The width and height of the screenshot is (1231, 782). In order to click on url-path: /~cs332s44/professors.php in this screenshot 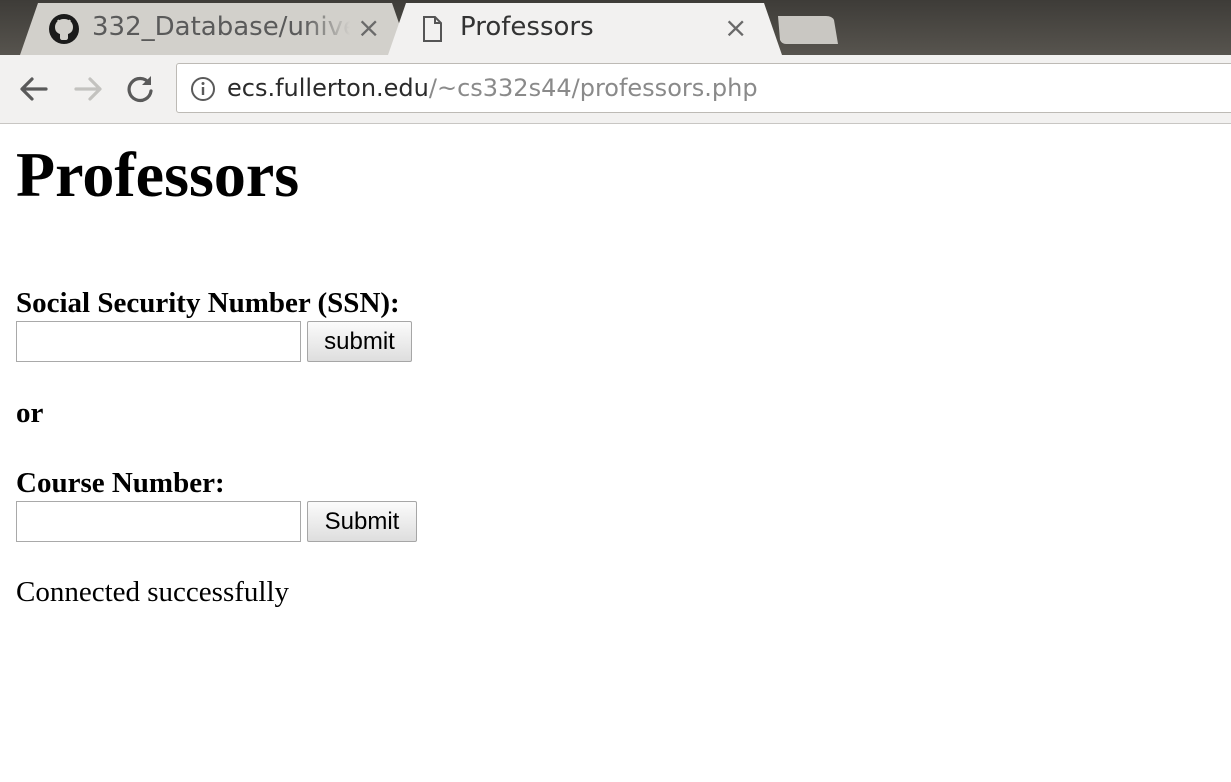, I will do `click(593, 88)`.